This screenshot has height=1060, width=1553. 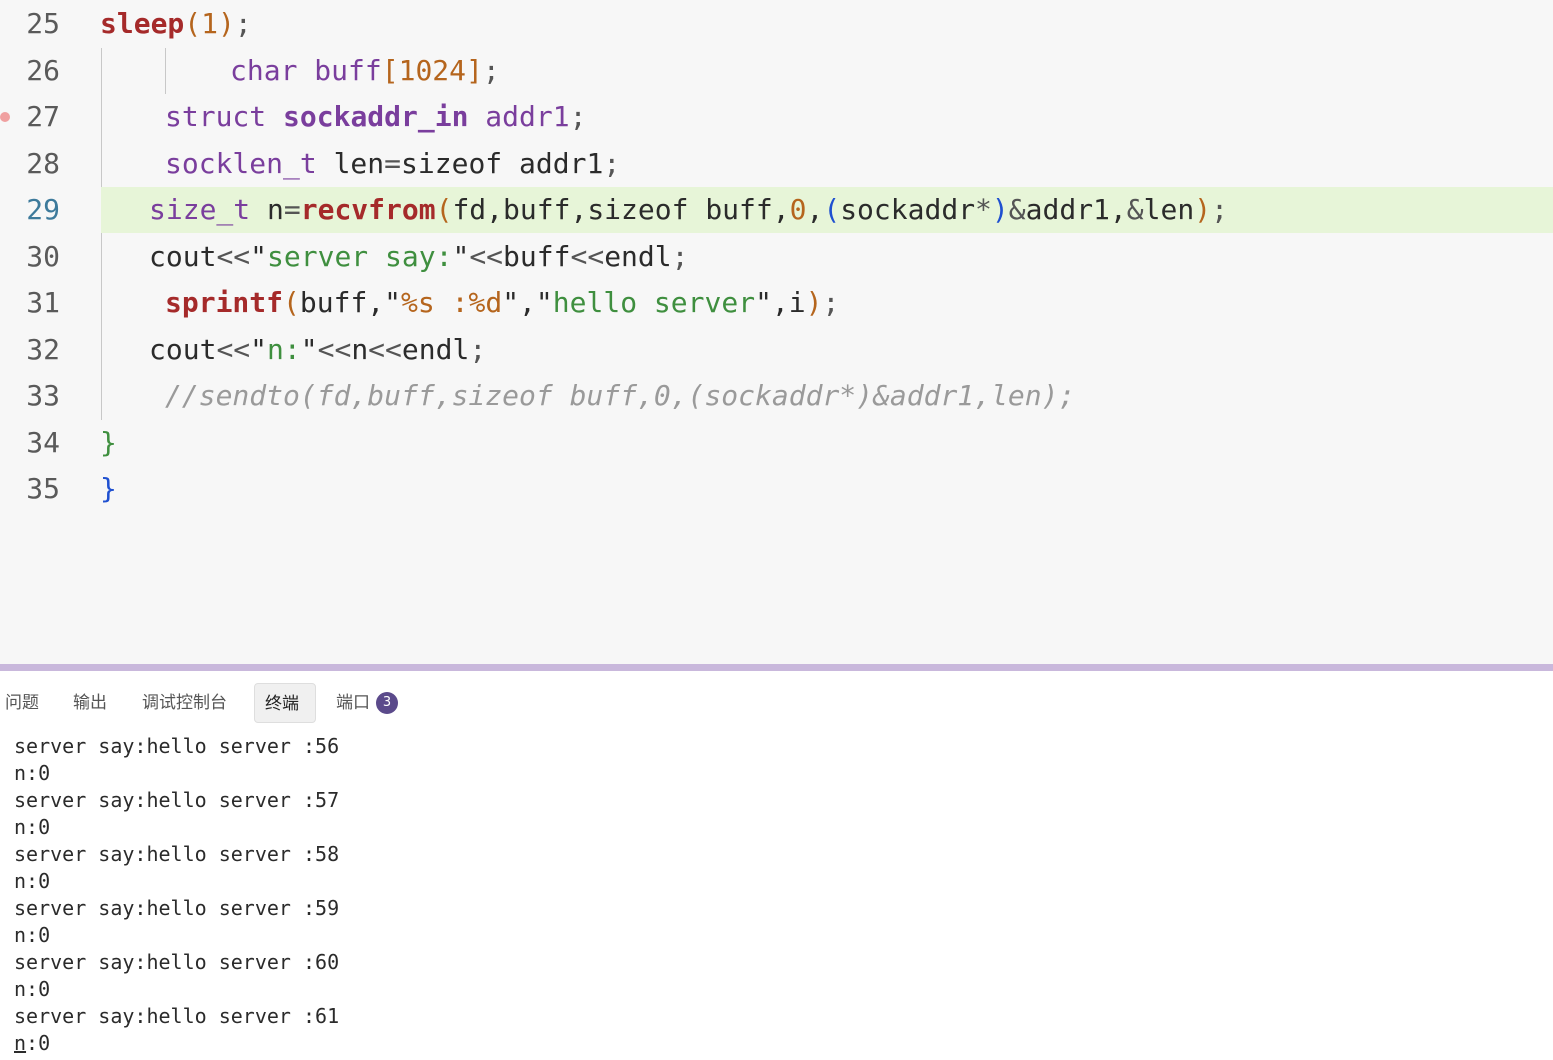 What do you see at coordinates (452, 163) in the screenshot?
I see `code-token: sizeof` at bounding box center [452, 163].